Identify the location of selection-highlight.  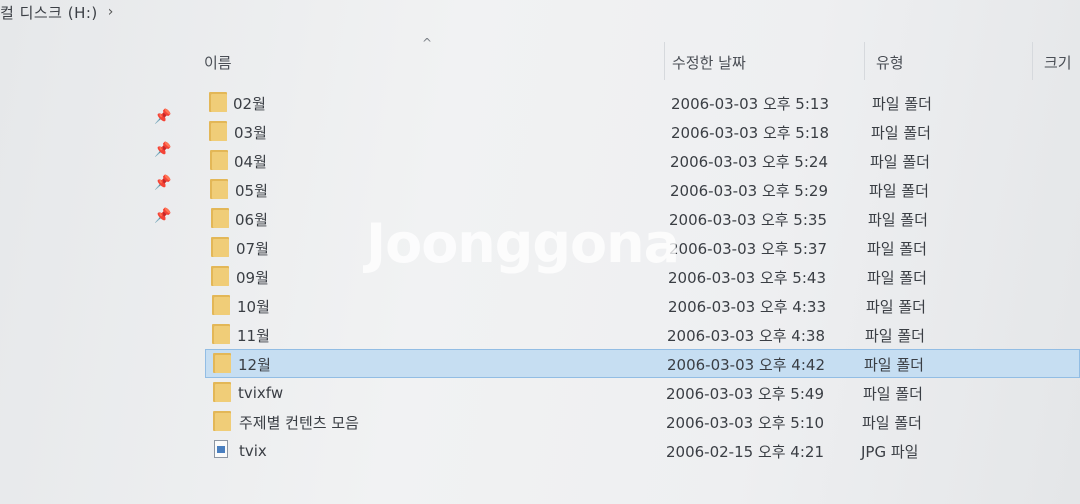
(642, 363).